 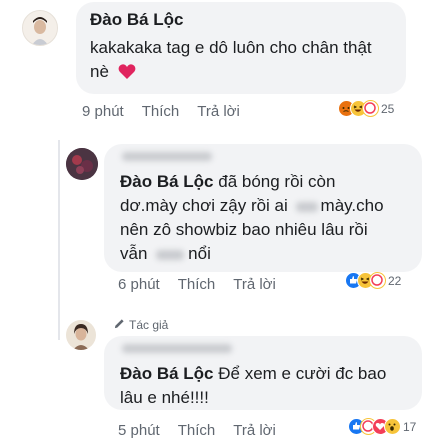 I want to click on comment-actions: 6 phút Thích Trả lời, so click(x=197, y=284).